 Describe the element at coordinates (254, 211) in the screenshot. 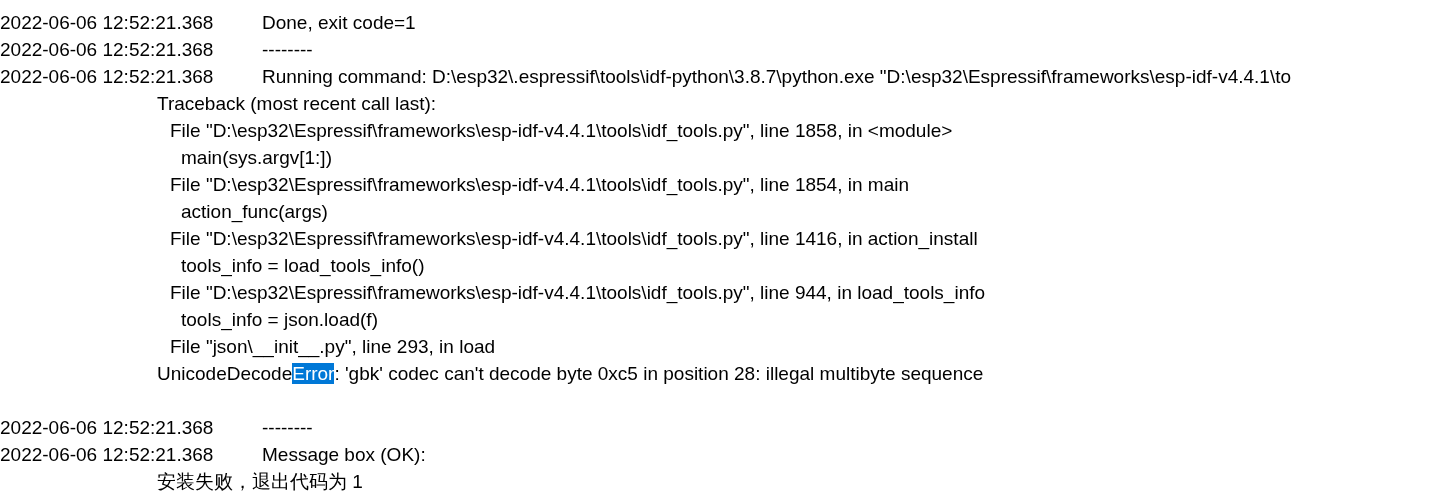

I see `log-line: action_func(args)` at that location.